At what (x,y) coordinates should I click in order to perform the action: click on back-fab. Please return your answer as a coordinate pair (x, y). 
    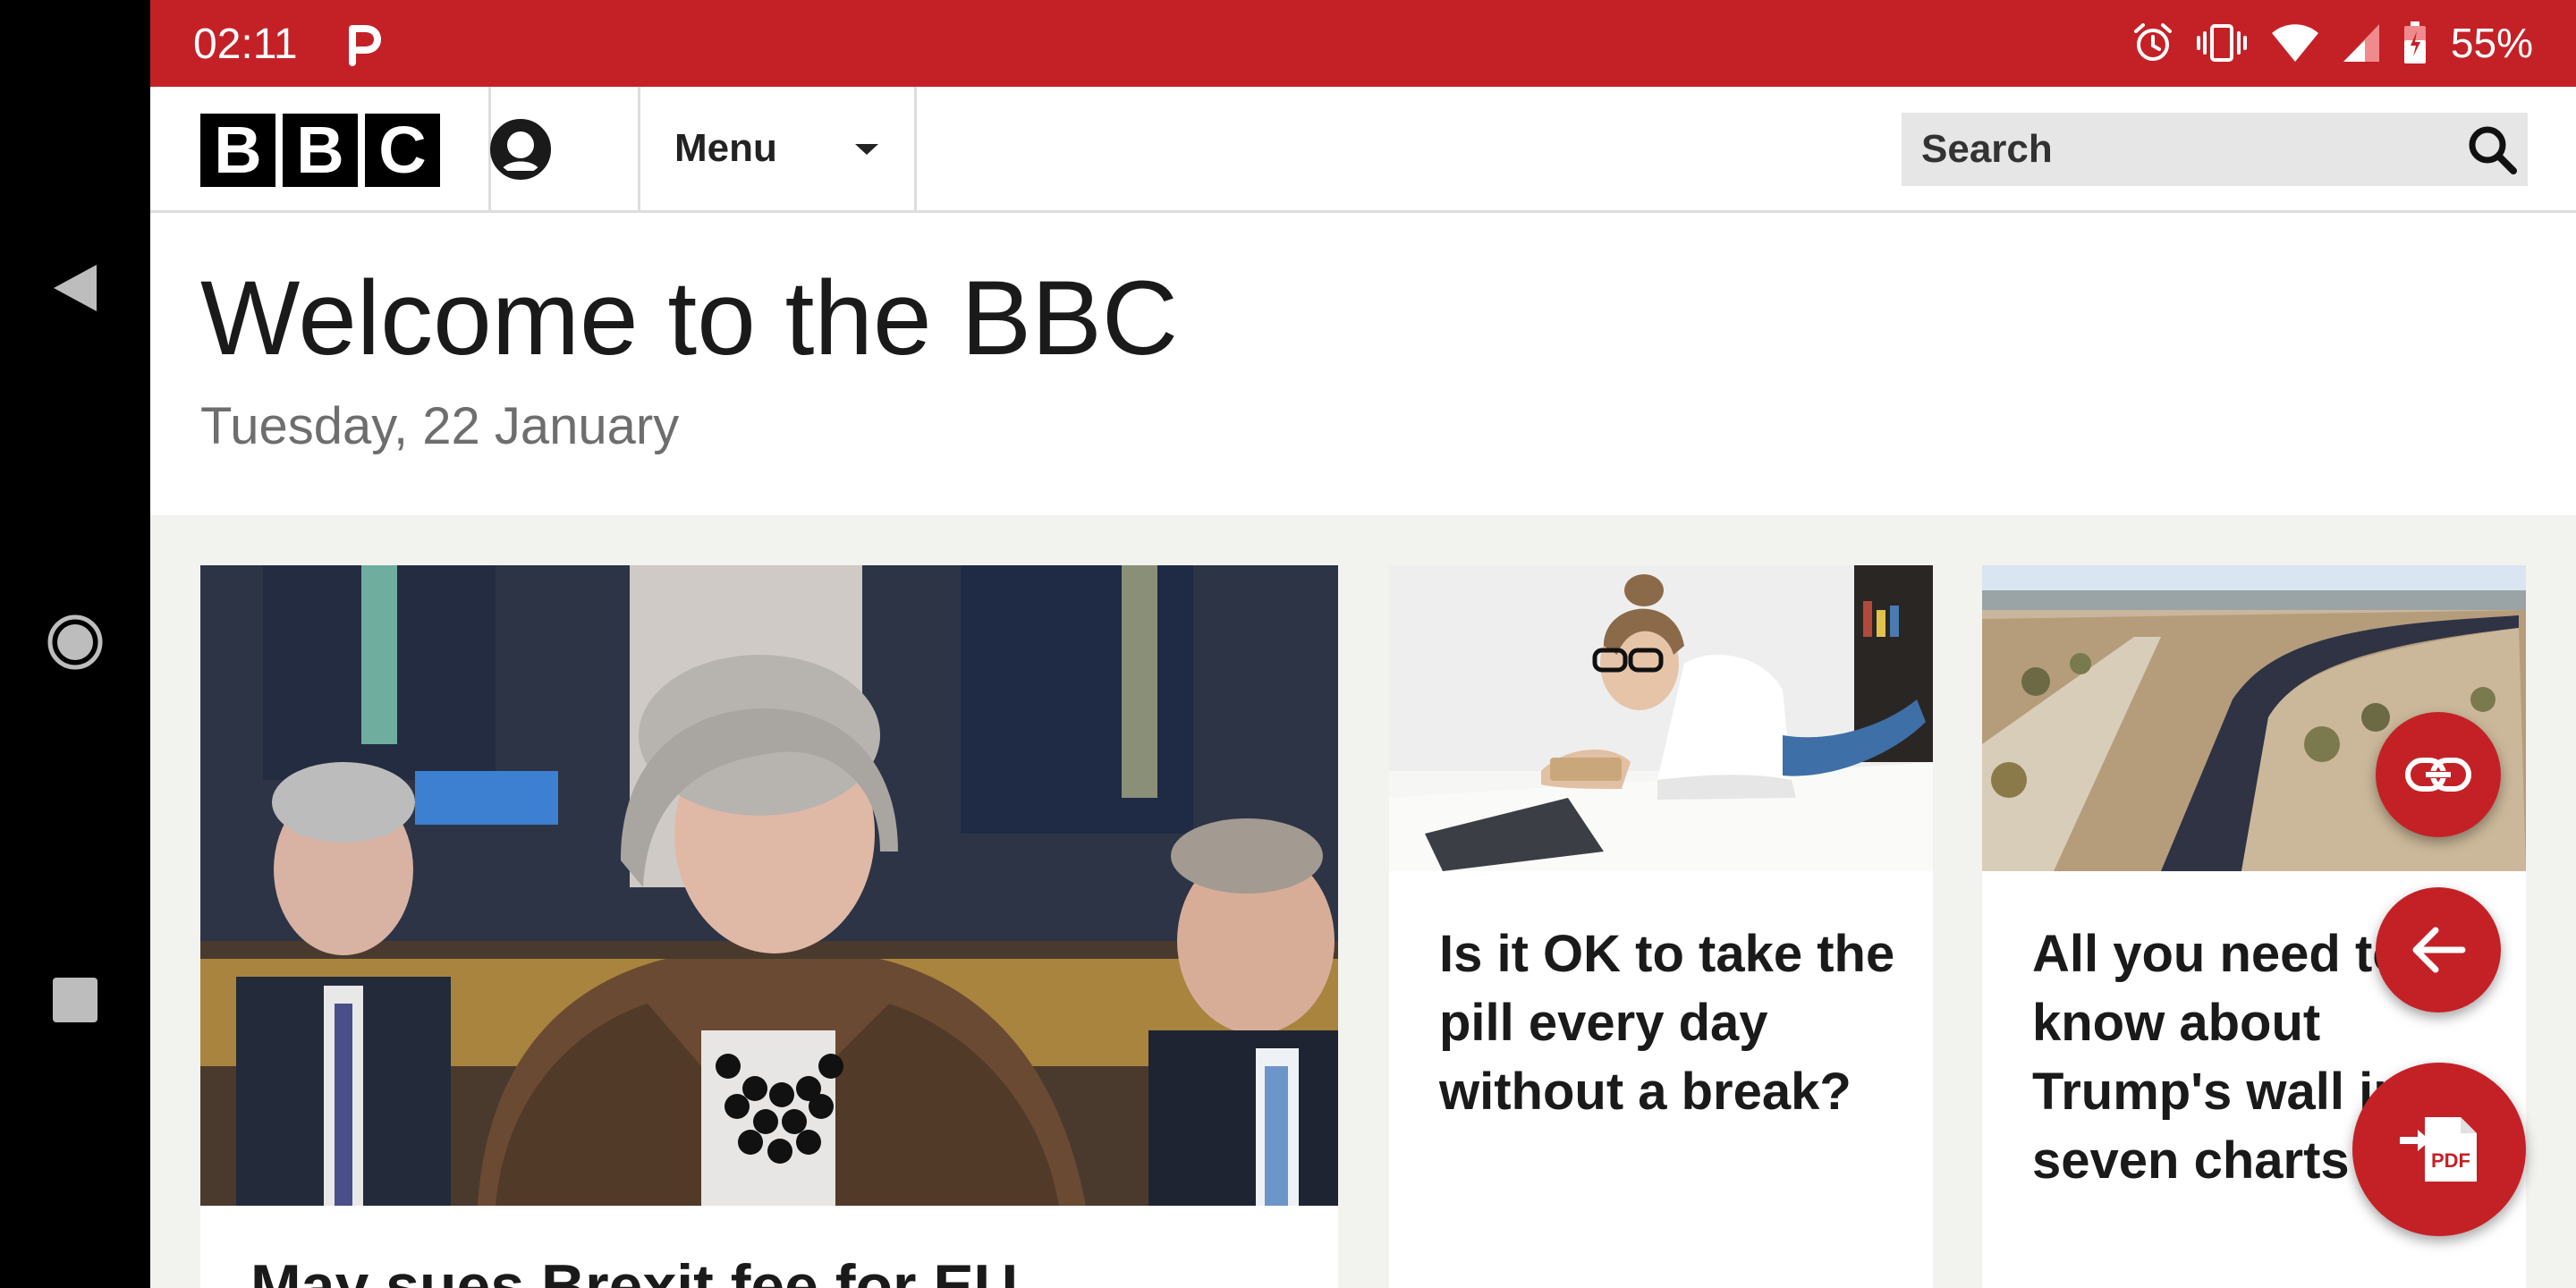
    Looking at the image, I should click on (2438, 950).